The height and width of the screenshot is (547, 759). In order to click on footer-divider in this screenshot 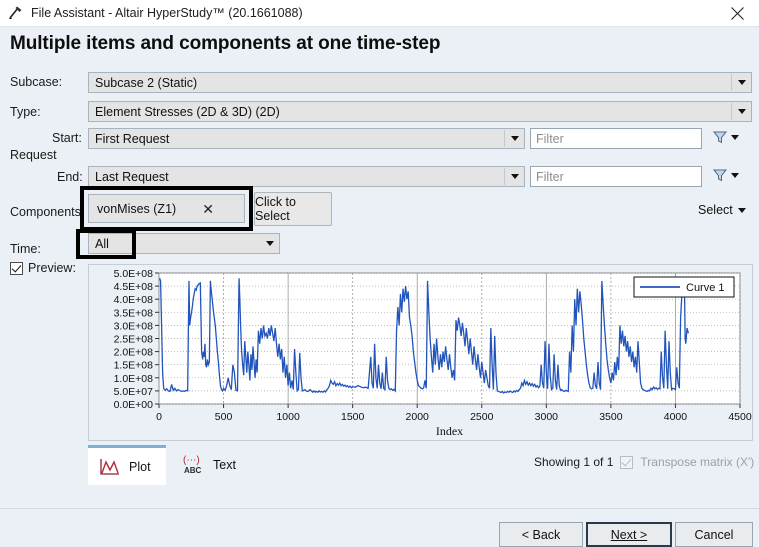, I will do `click(379, 508)`.